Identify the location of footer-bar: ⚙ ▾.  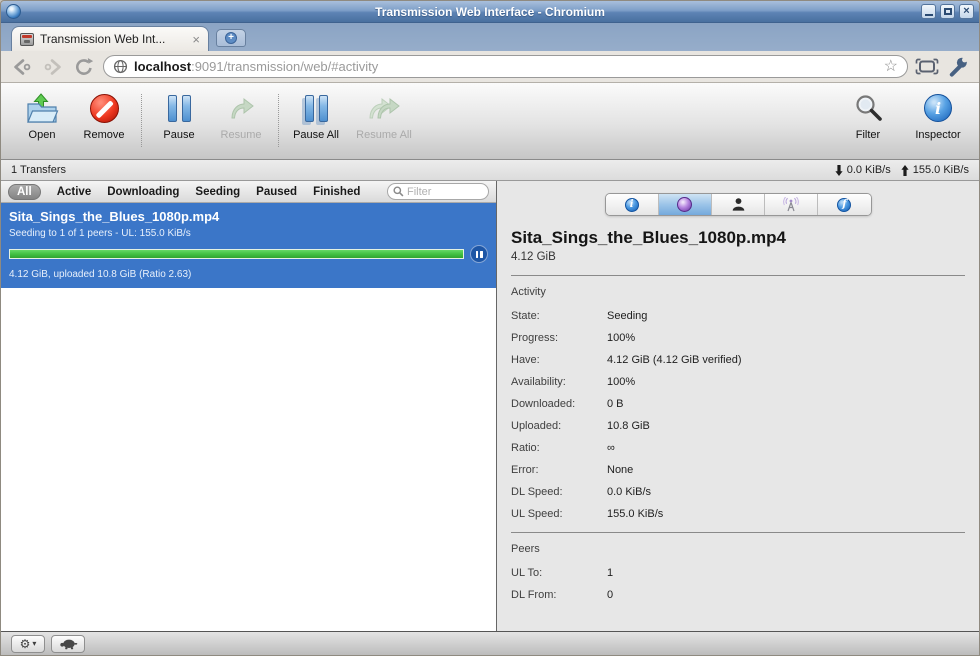
(490, 643).